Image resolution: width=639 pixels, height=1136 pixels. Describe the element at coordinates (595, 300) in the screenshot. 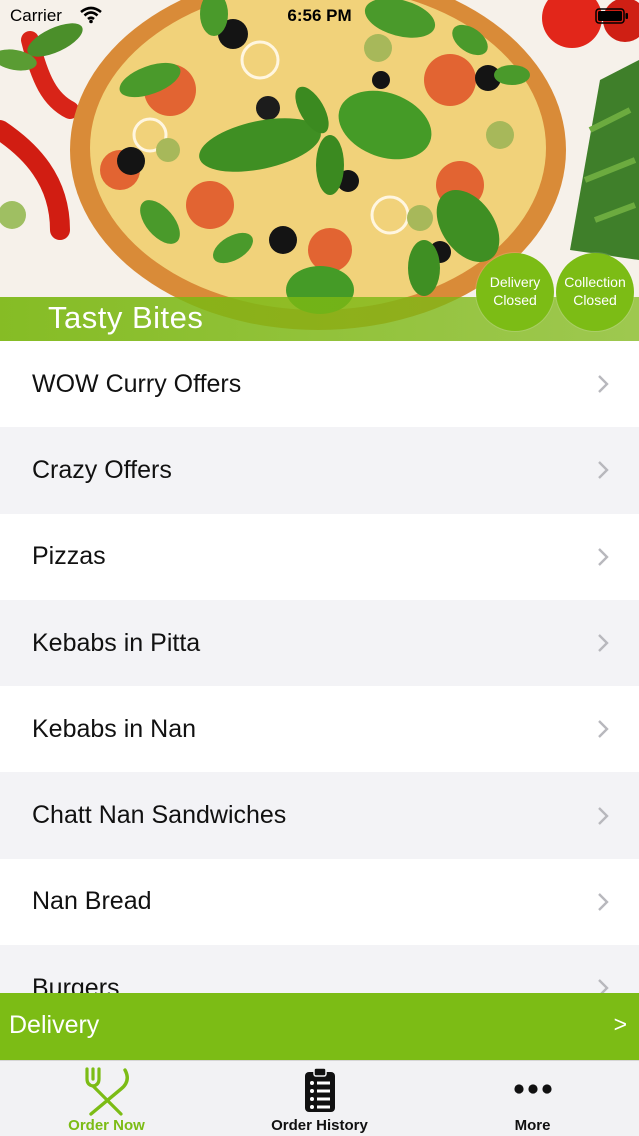

I see `collection-badge-status: Closed` at that location.